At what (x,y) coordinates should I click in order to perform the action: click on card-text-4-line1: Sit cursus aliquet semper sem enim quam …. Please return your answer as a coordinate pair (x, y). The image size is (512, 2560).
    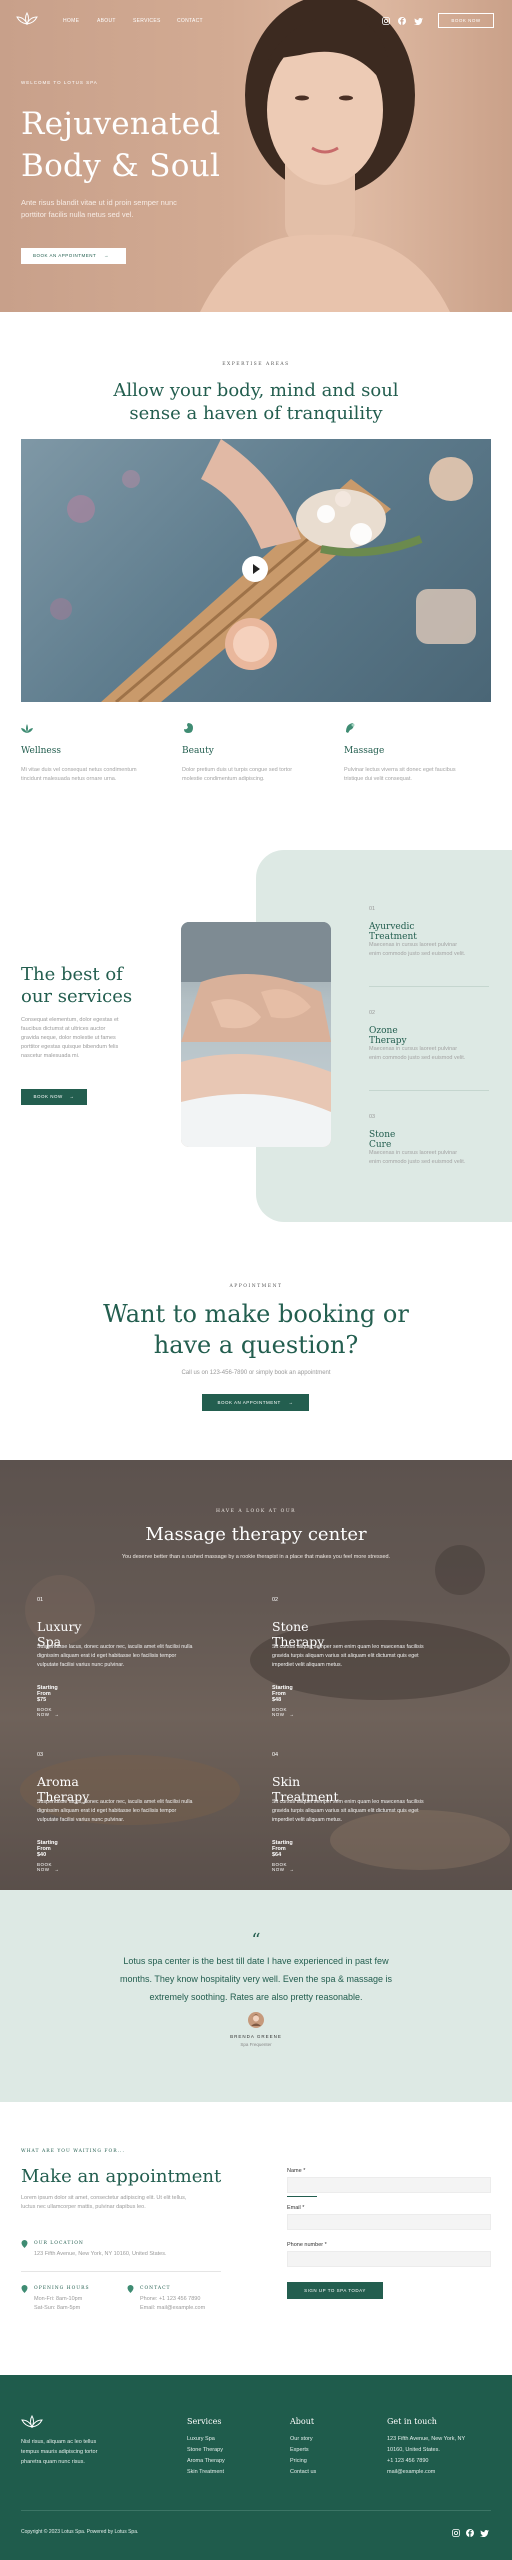
    Looking at the image, I should click on (348, 1802).